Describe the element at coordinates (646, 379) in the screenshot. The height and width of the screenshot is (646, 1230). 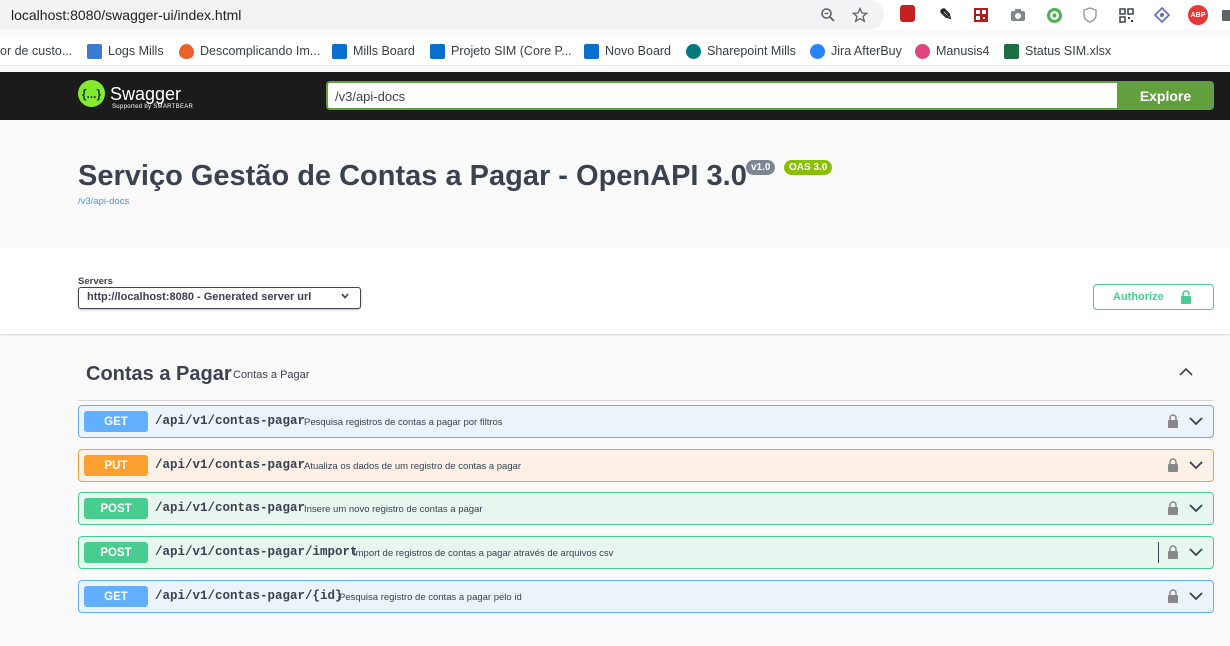
I see `tag-header: Contas a Pagar Contas a Pagar` at that location.